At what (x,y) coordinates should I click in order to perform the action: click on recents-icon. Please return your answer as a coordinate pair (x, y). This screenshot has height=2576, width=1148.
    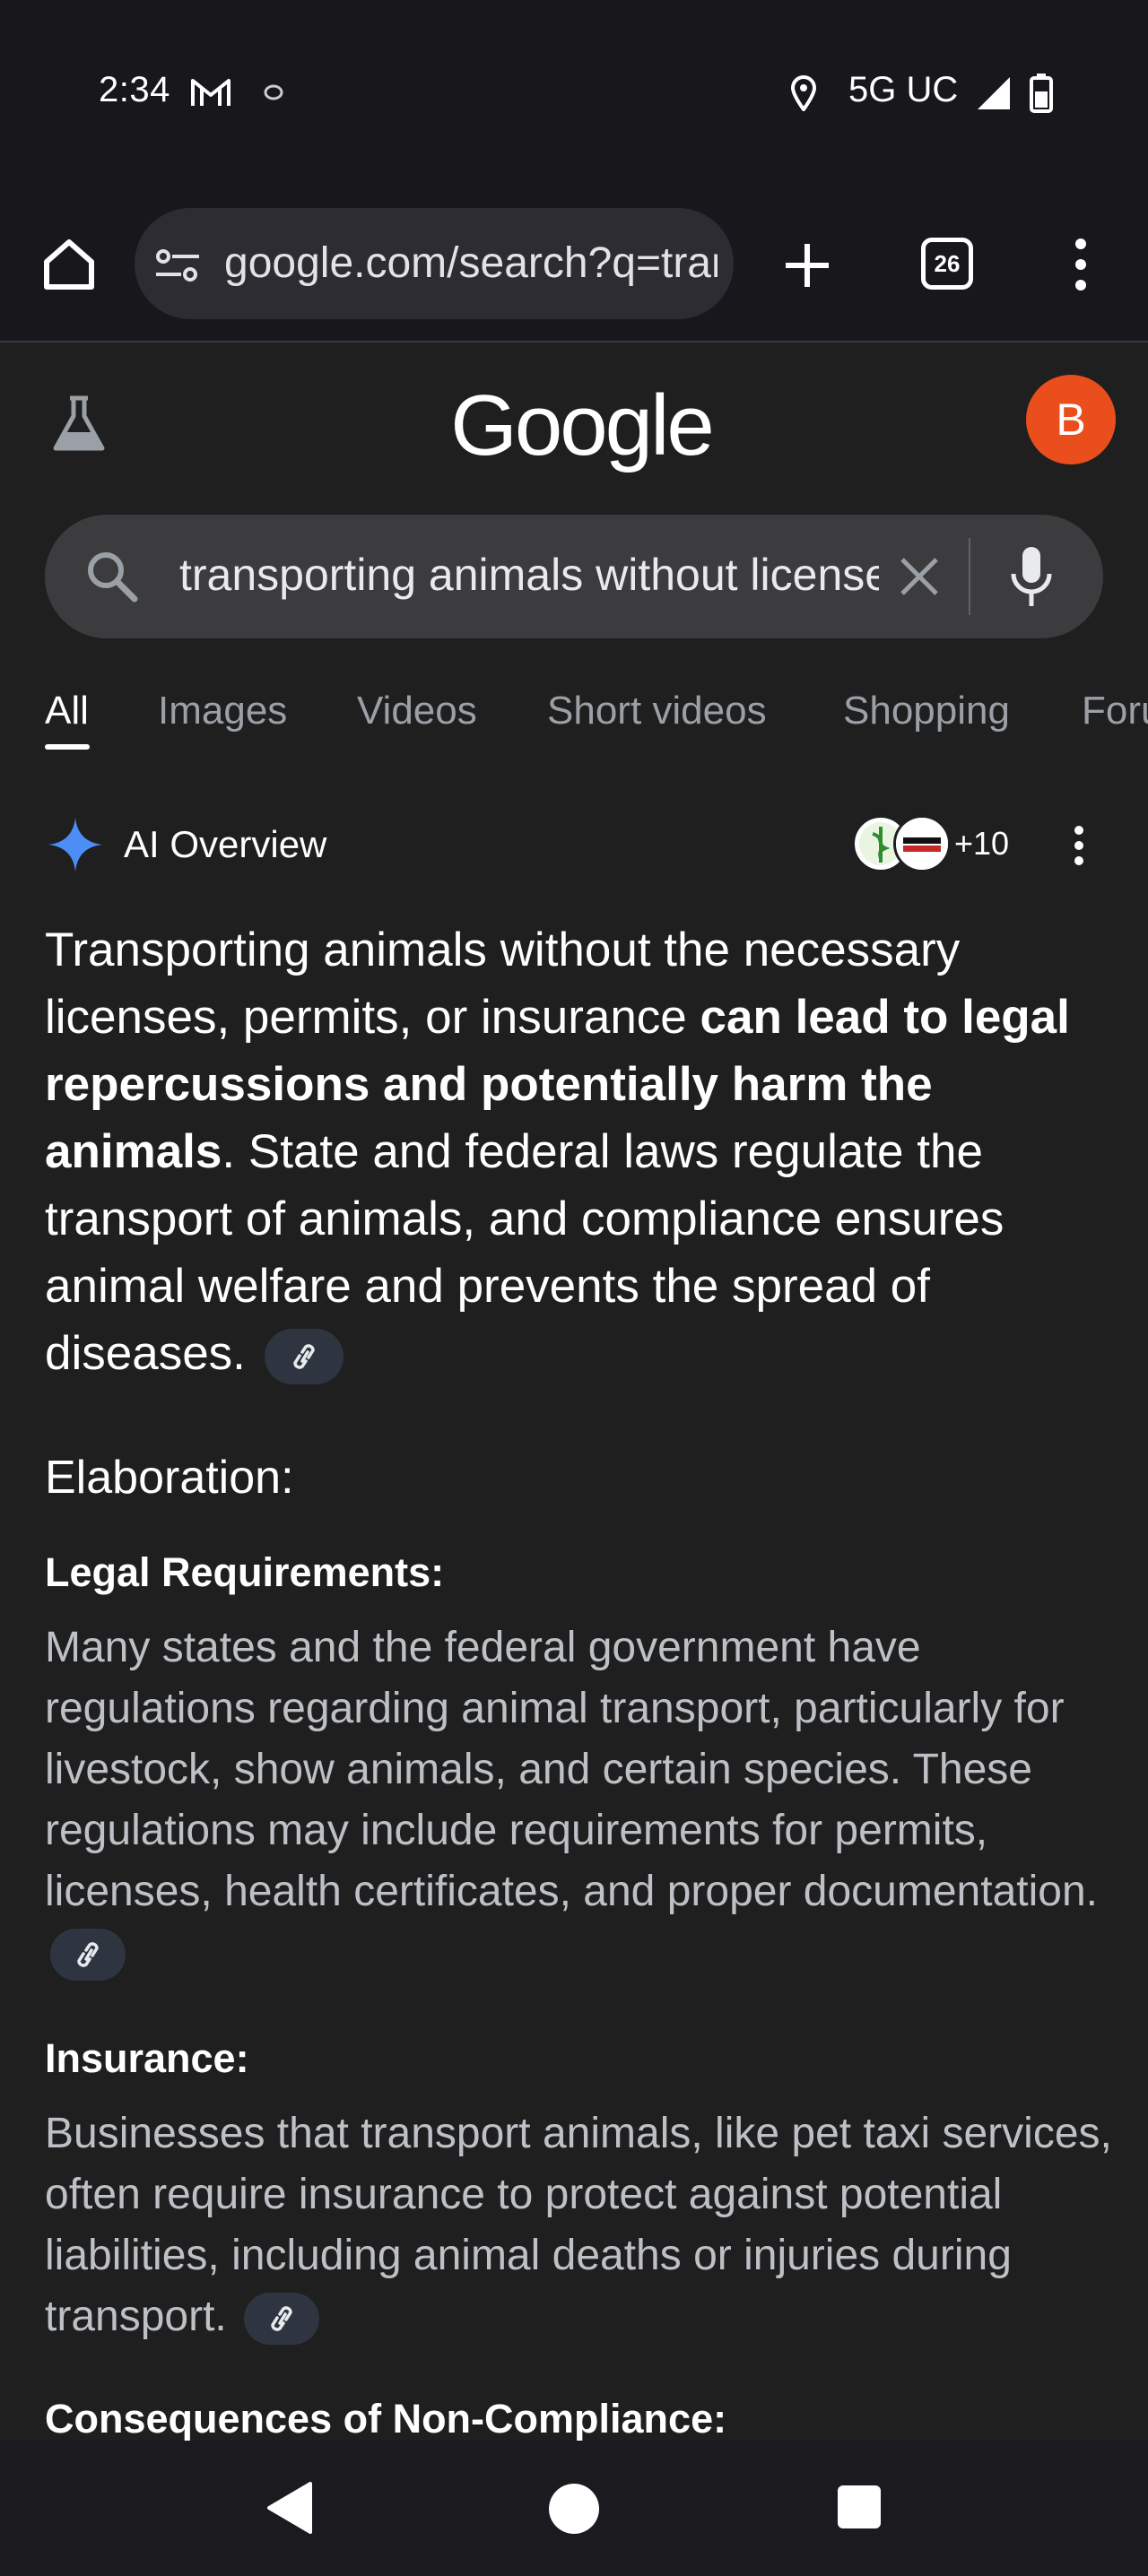
    Looking at the image, I should click on (859, 2506).